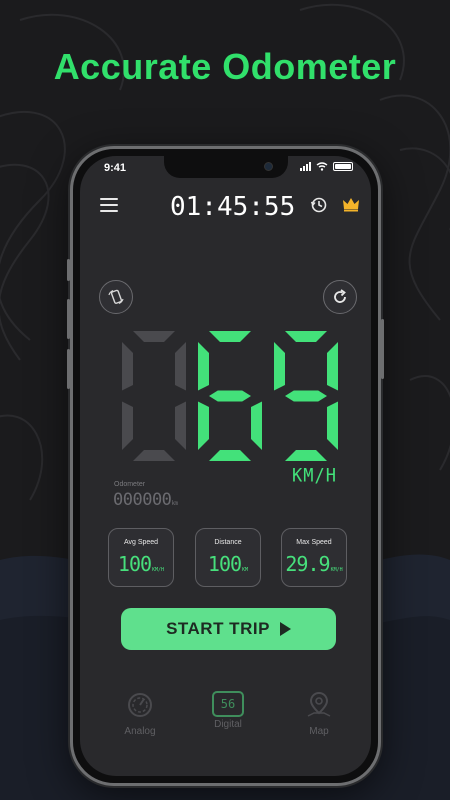 This screenshot has height=800, width=450. What do you see at coordinates (140, 705) in the screenshot?
I see `gauge-icon` at bounding box center [140, 705].